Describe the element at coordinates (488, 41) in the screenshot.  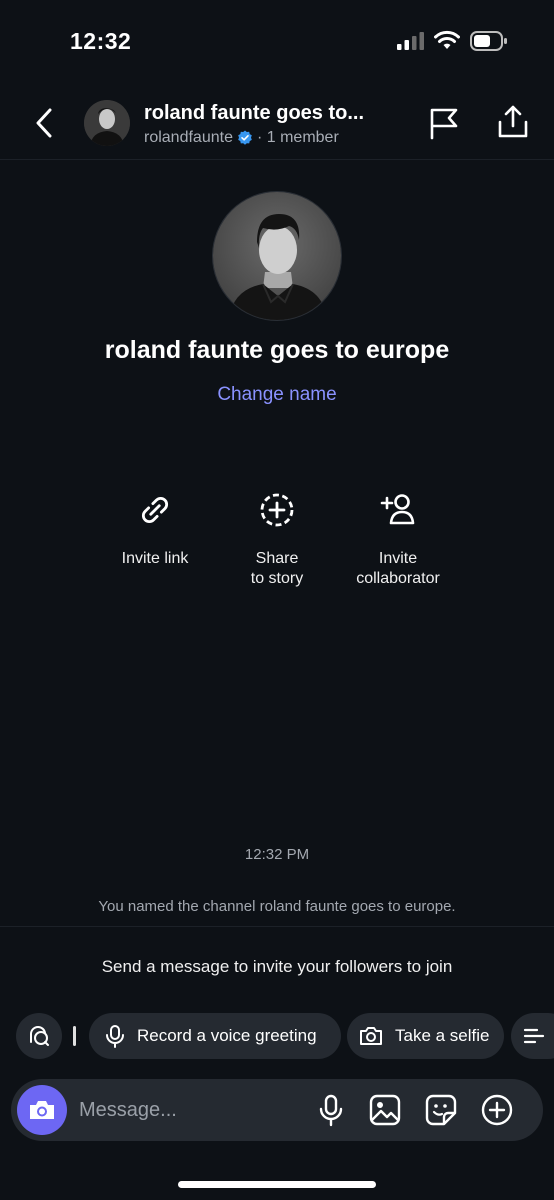
I see `battery-icon` at that location.